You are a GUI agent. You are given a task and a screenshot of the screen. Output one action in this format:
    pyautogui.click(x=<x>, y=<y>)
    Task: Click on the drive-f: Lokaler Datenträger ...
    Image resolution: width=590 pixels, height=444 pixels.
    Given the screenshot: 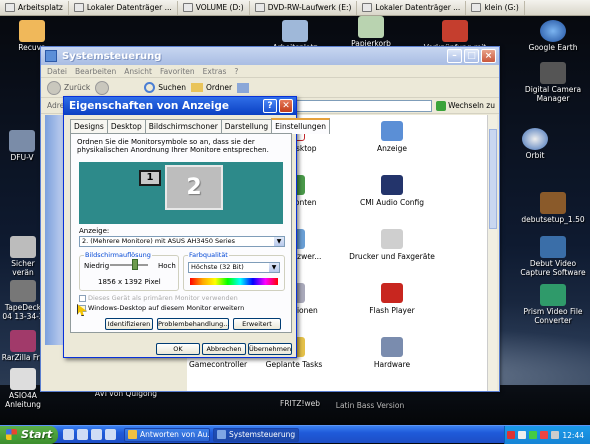 What is the action you would take?
    pyautogui.click(x=412, y=7)
    